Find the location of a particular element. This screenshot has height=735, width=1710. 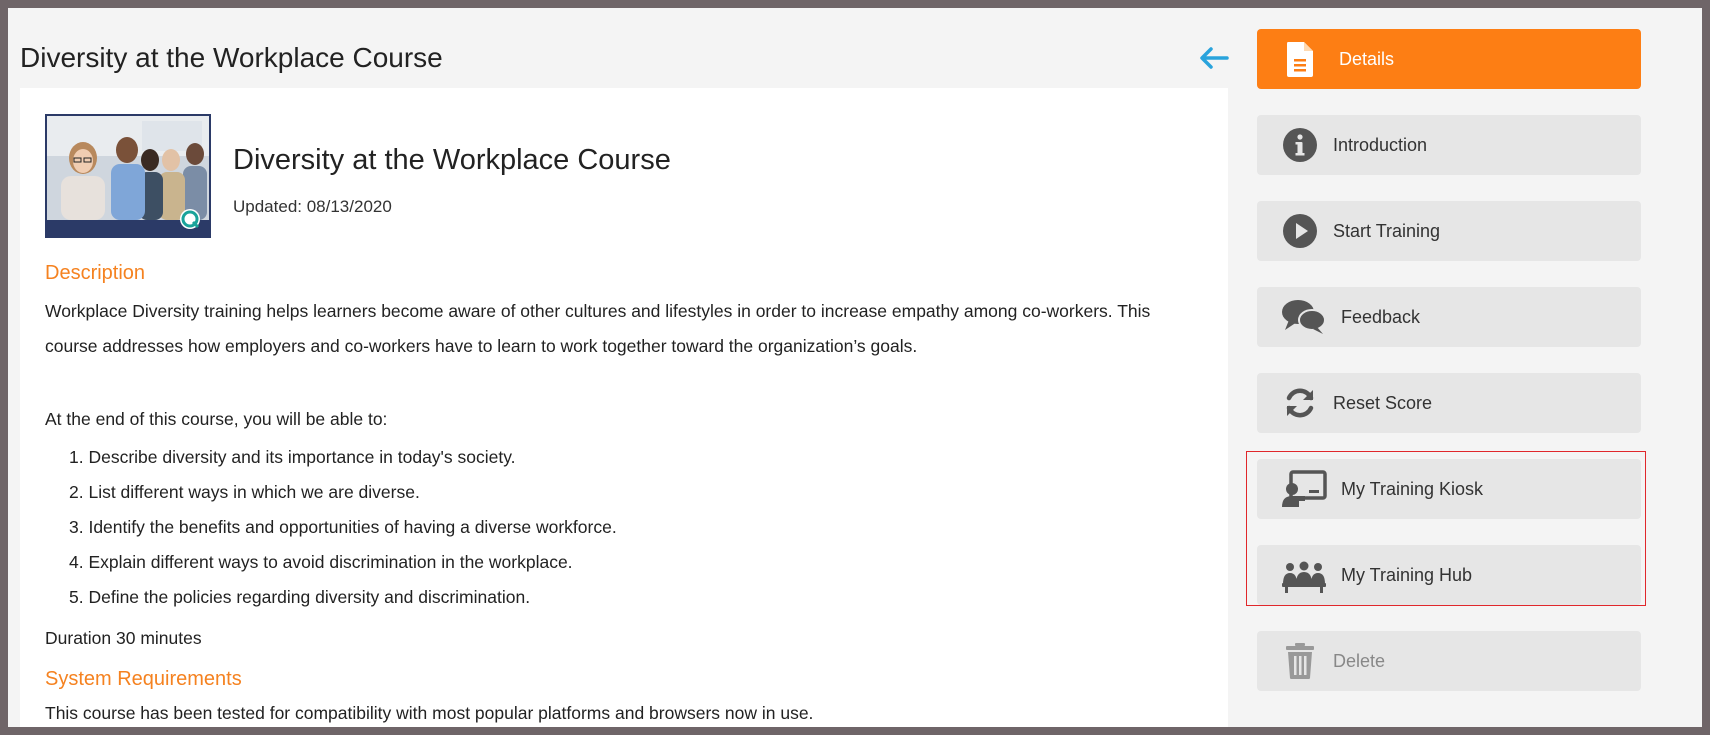

updated-date: Updated: 08/13/2020 is located at coordinates (312, 206).